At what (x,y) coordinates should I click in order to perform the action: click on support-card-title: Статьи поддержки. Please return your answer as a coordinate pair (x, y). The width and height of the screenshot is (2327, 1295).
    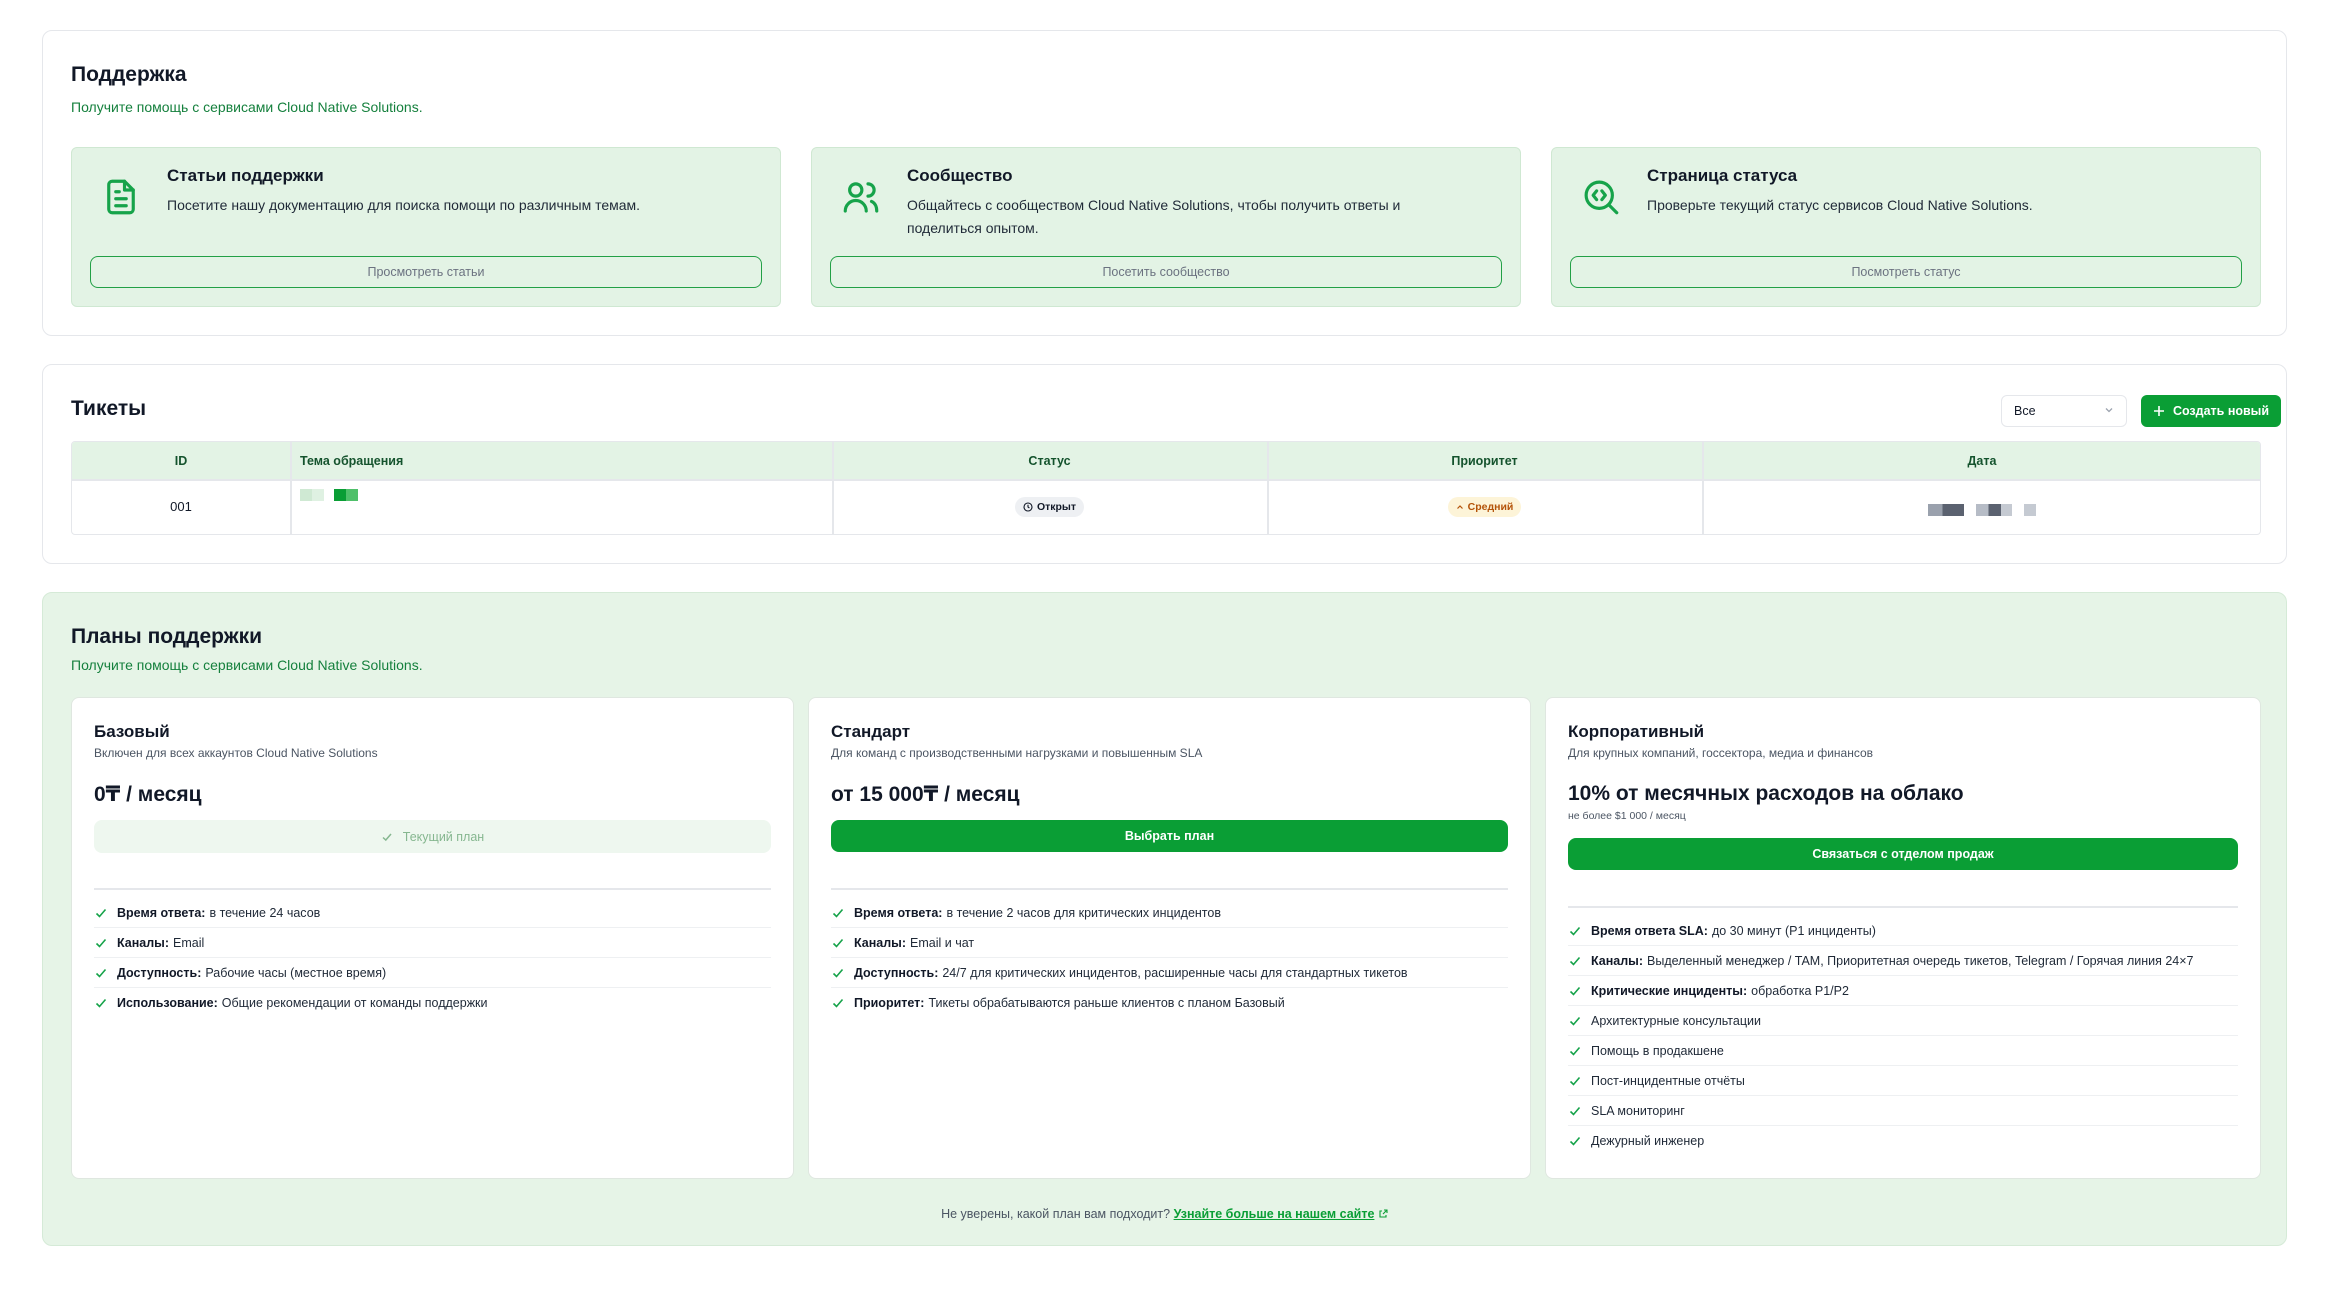
    Looking at the image, I should click on (245, 175).